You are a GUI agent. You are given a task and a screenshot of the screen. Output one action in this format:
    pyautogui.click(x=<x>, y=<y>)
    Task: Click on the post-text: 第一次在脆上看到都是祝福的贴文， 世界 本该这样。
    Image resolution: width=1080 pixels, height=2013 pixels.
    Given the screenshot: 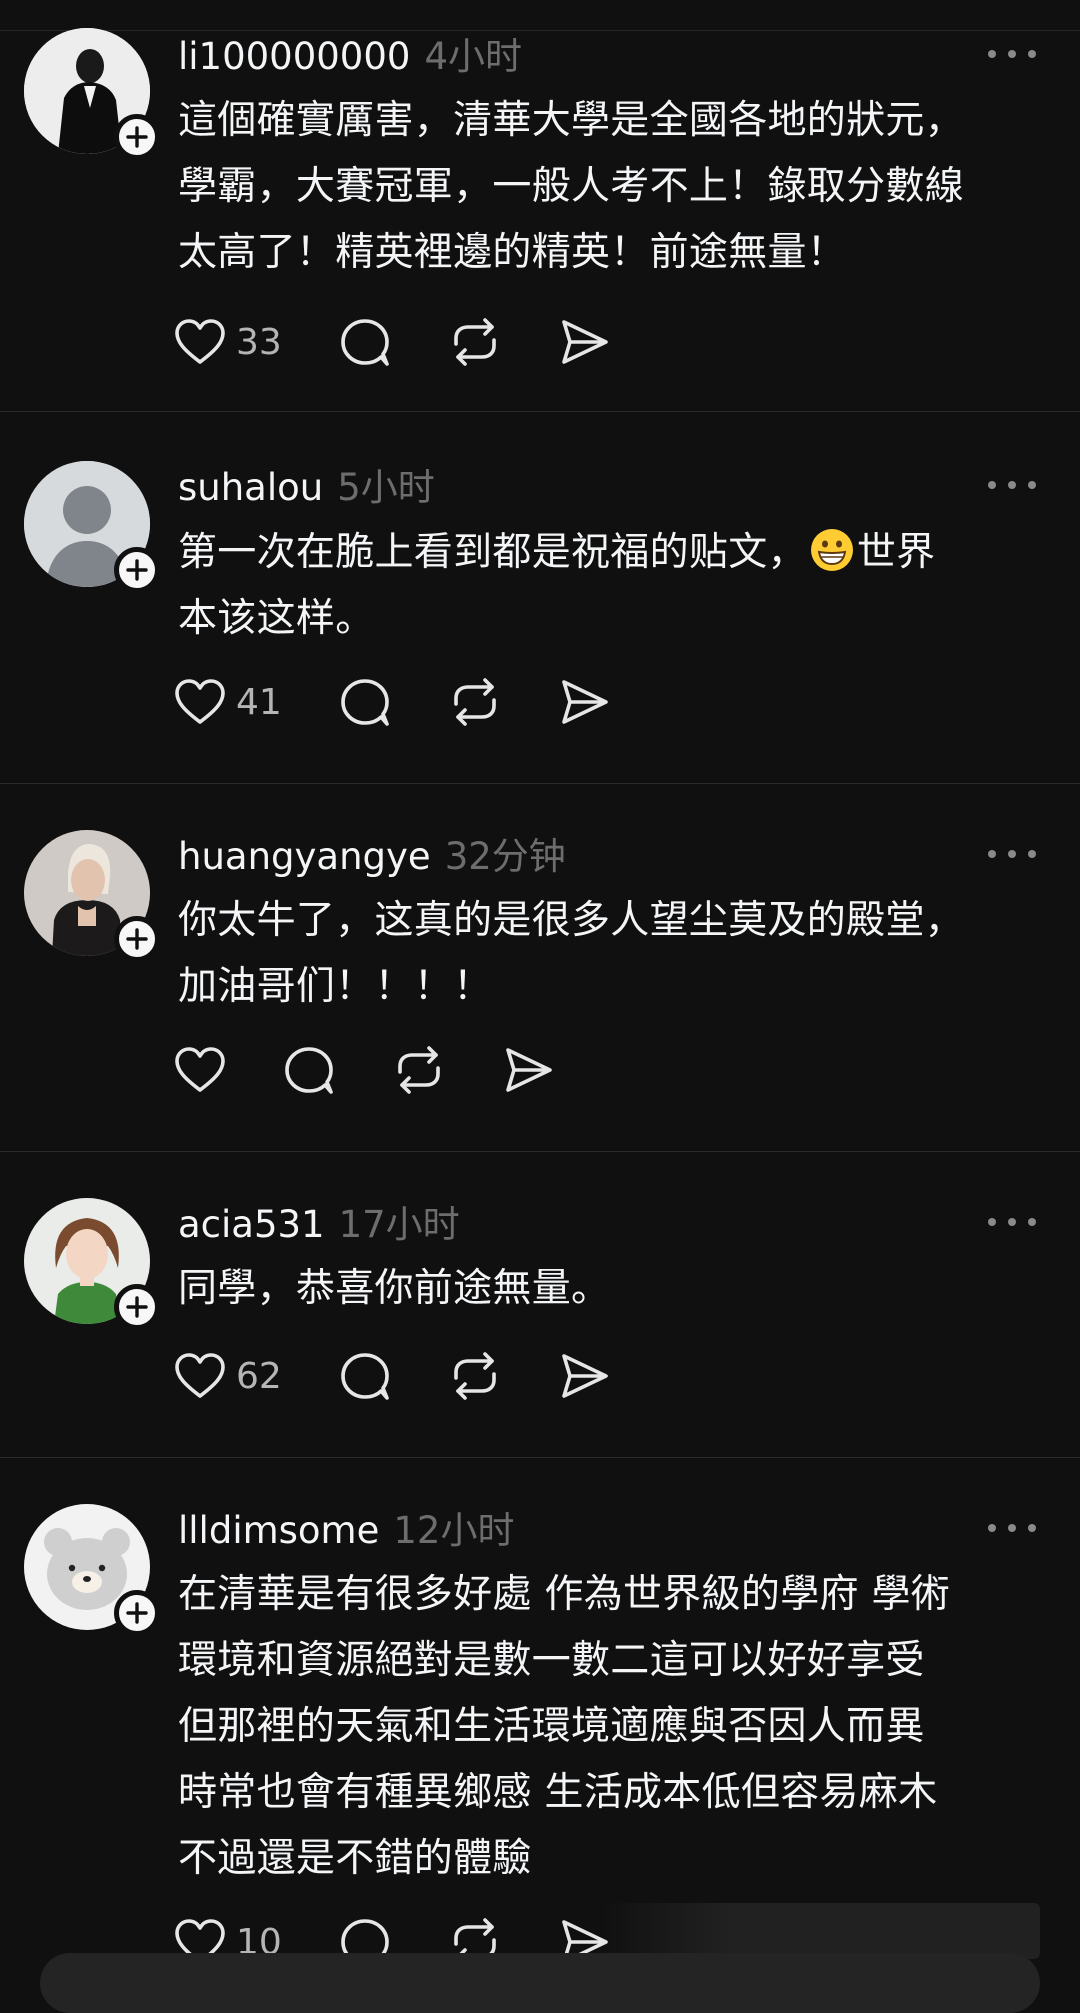 What is the action you would take?
    pyautogui.click(x=618, y=586)
    